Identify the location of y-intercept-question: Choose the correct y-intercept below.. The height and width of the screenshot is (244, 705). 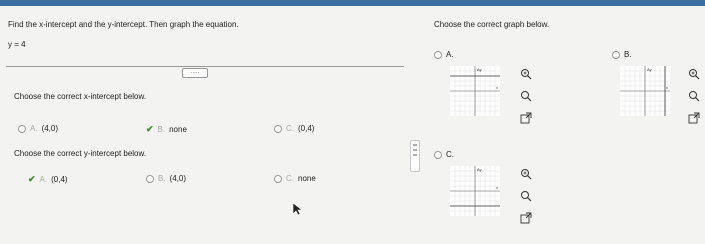
(80, 153).